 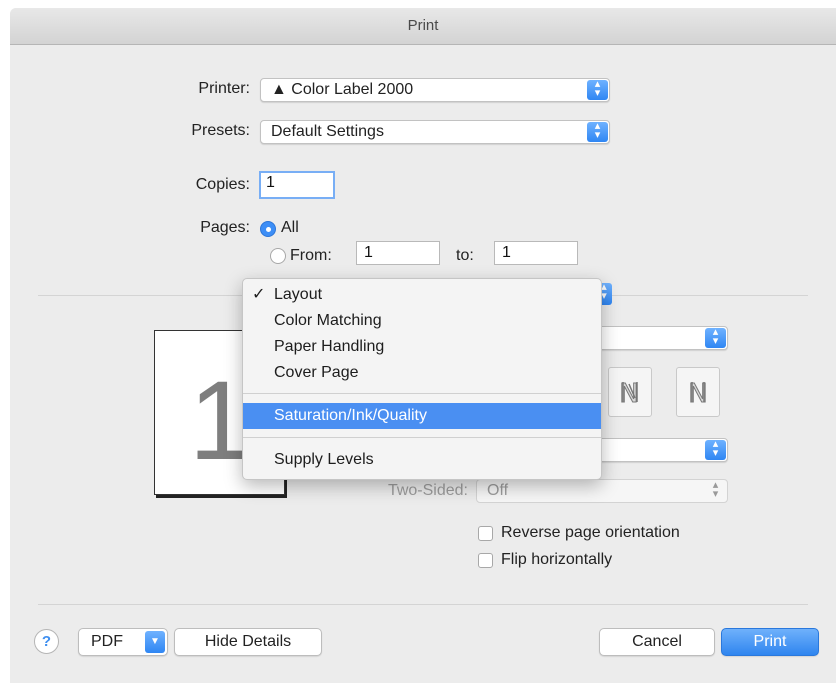 I want to click on flip-horizontally-label: Flip horizontally, so click(x=557, y=559).